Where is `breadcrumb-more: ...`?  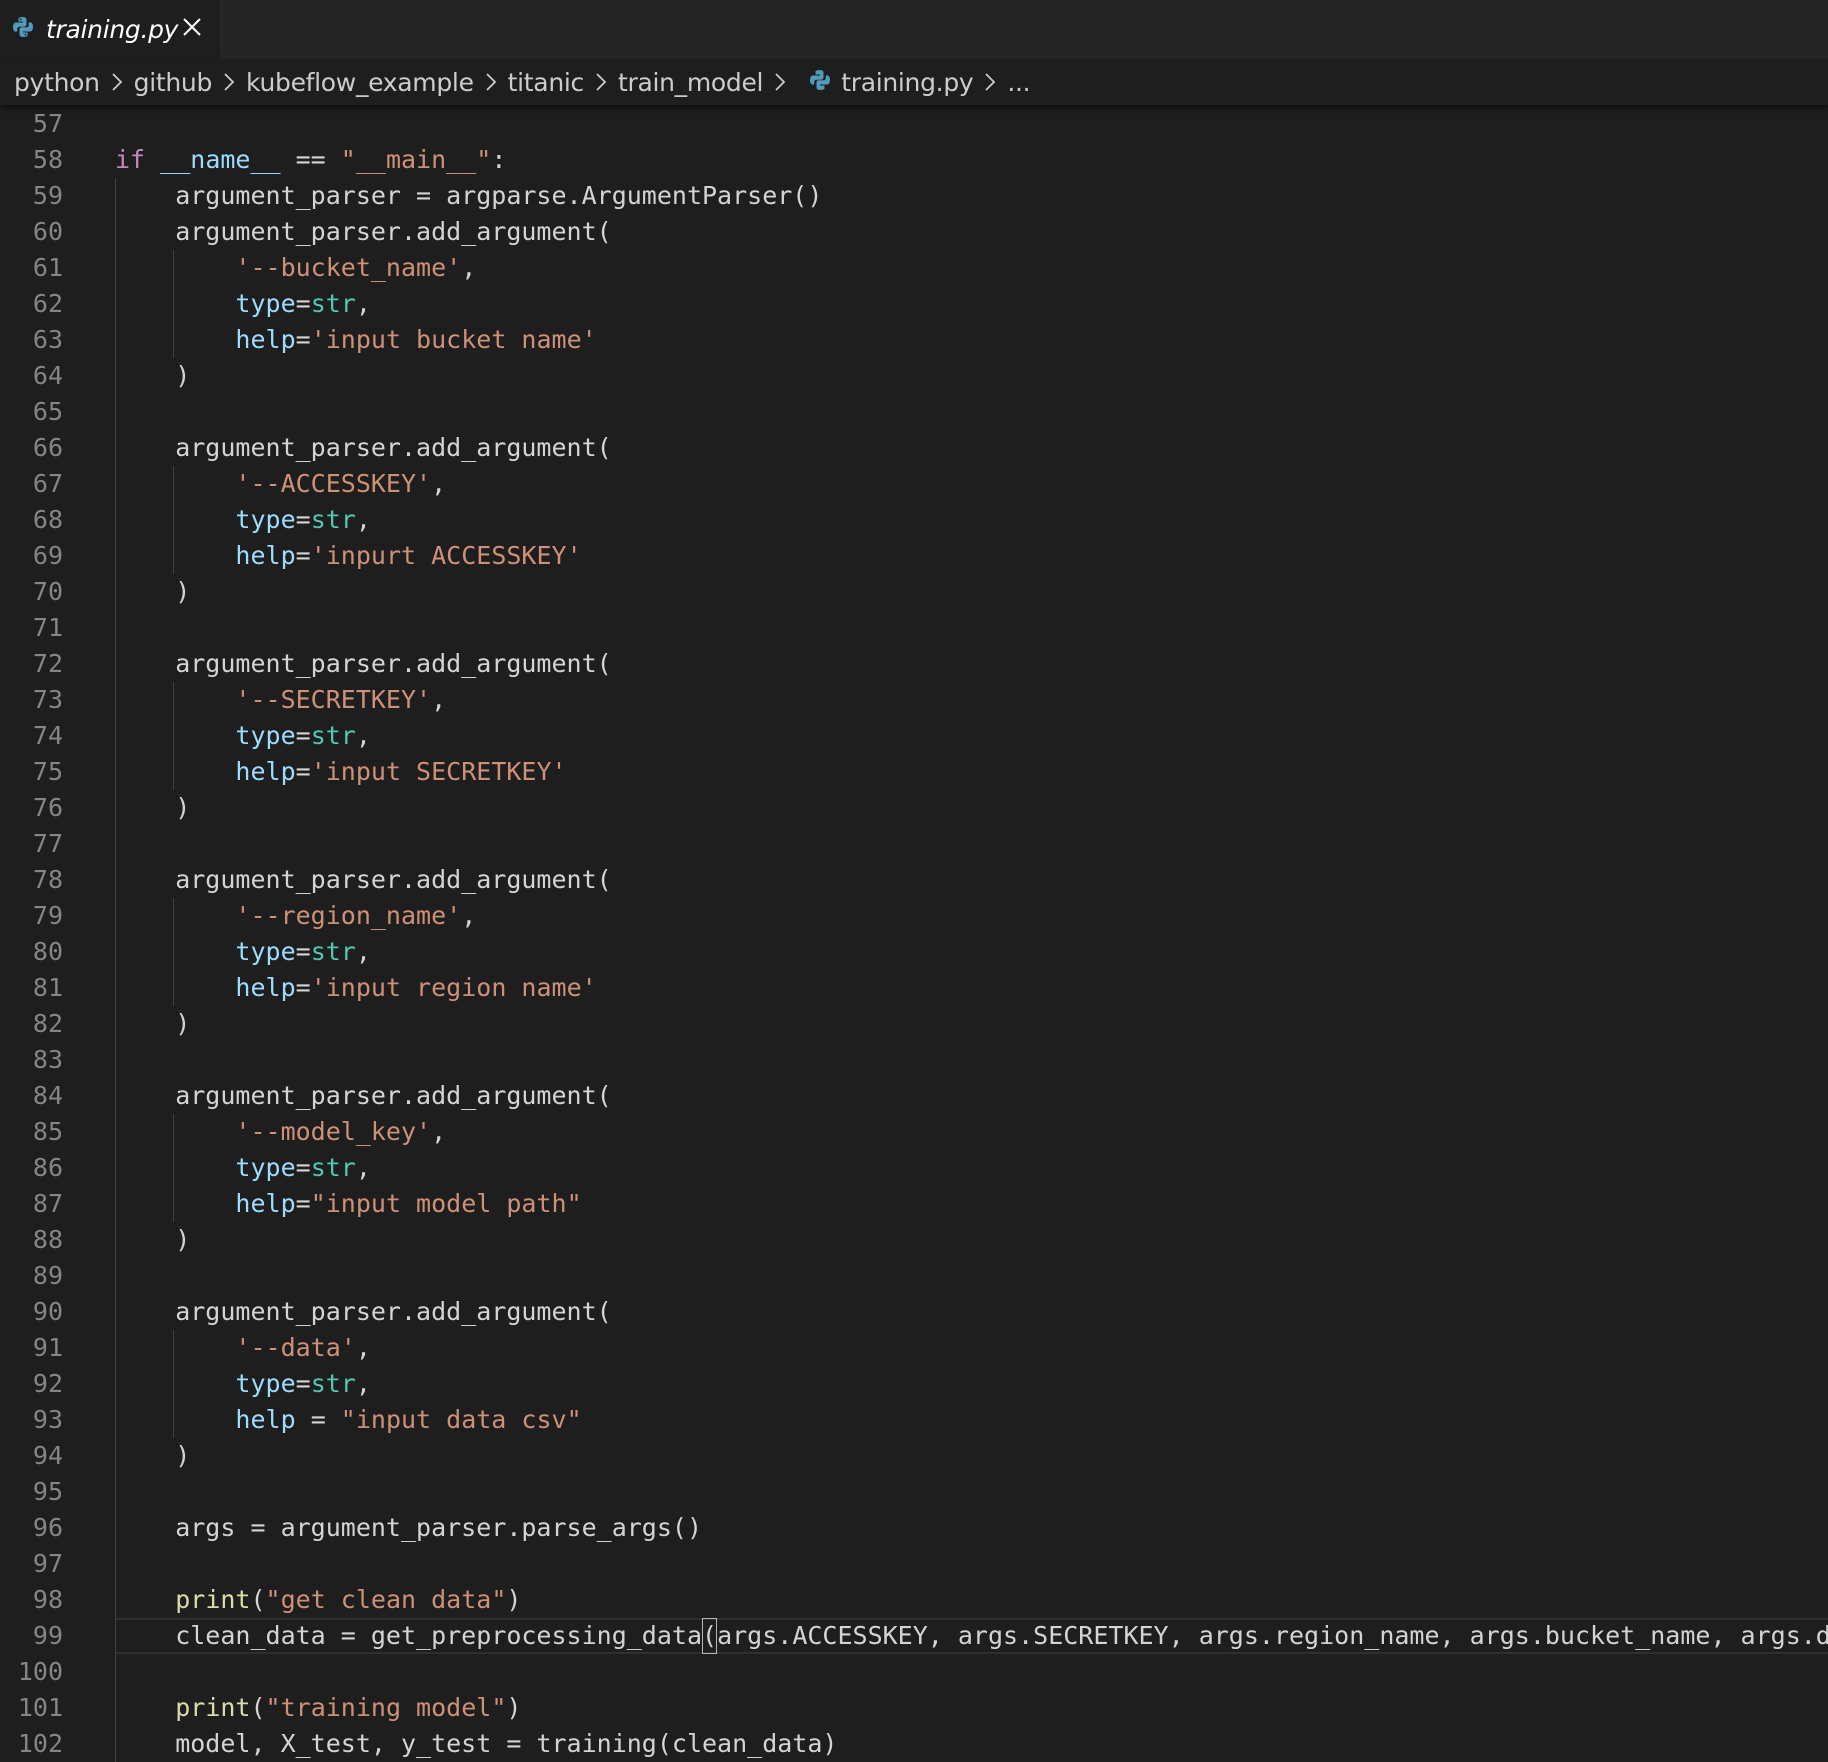 breadcrumb-more: ... is located at coordinates (1018, 82).